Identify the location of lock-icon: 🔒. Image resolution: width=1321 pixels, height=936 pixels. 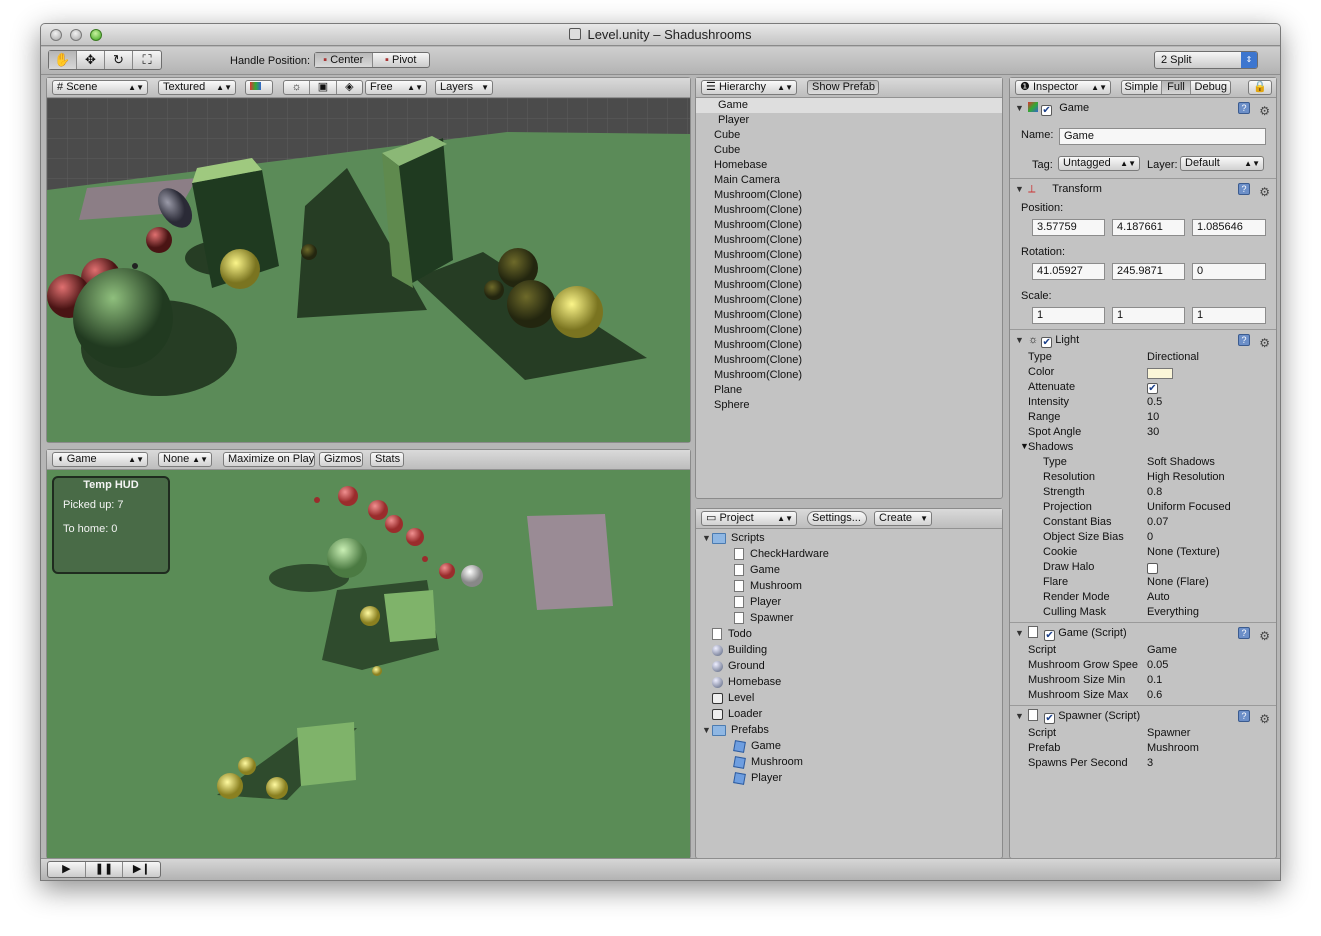
(1260, 87).